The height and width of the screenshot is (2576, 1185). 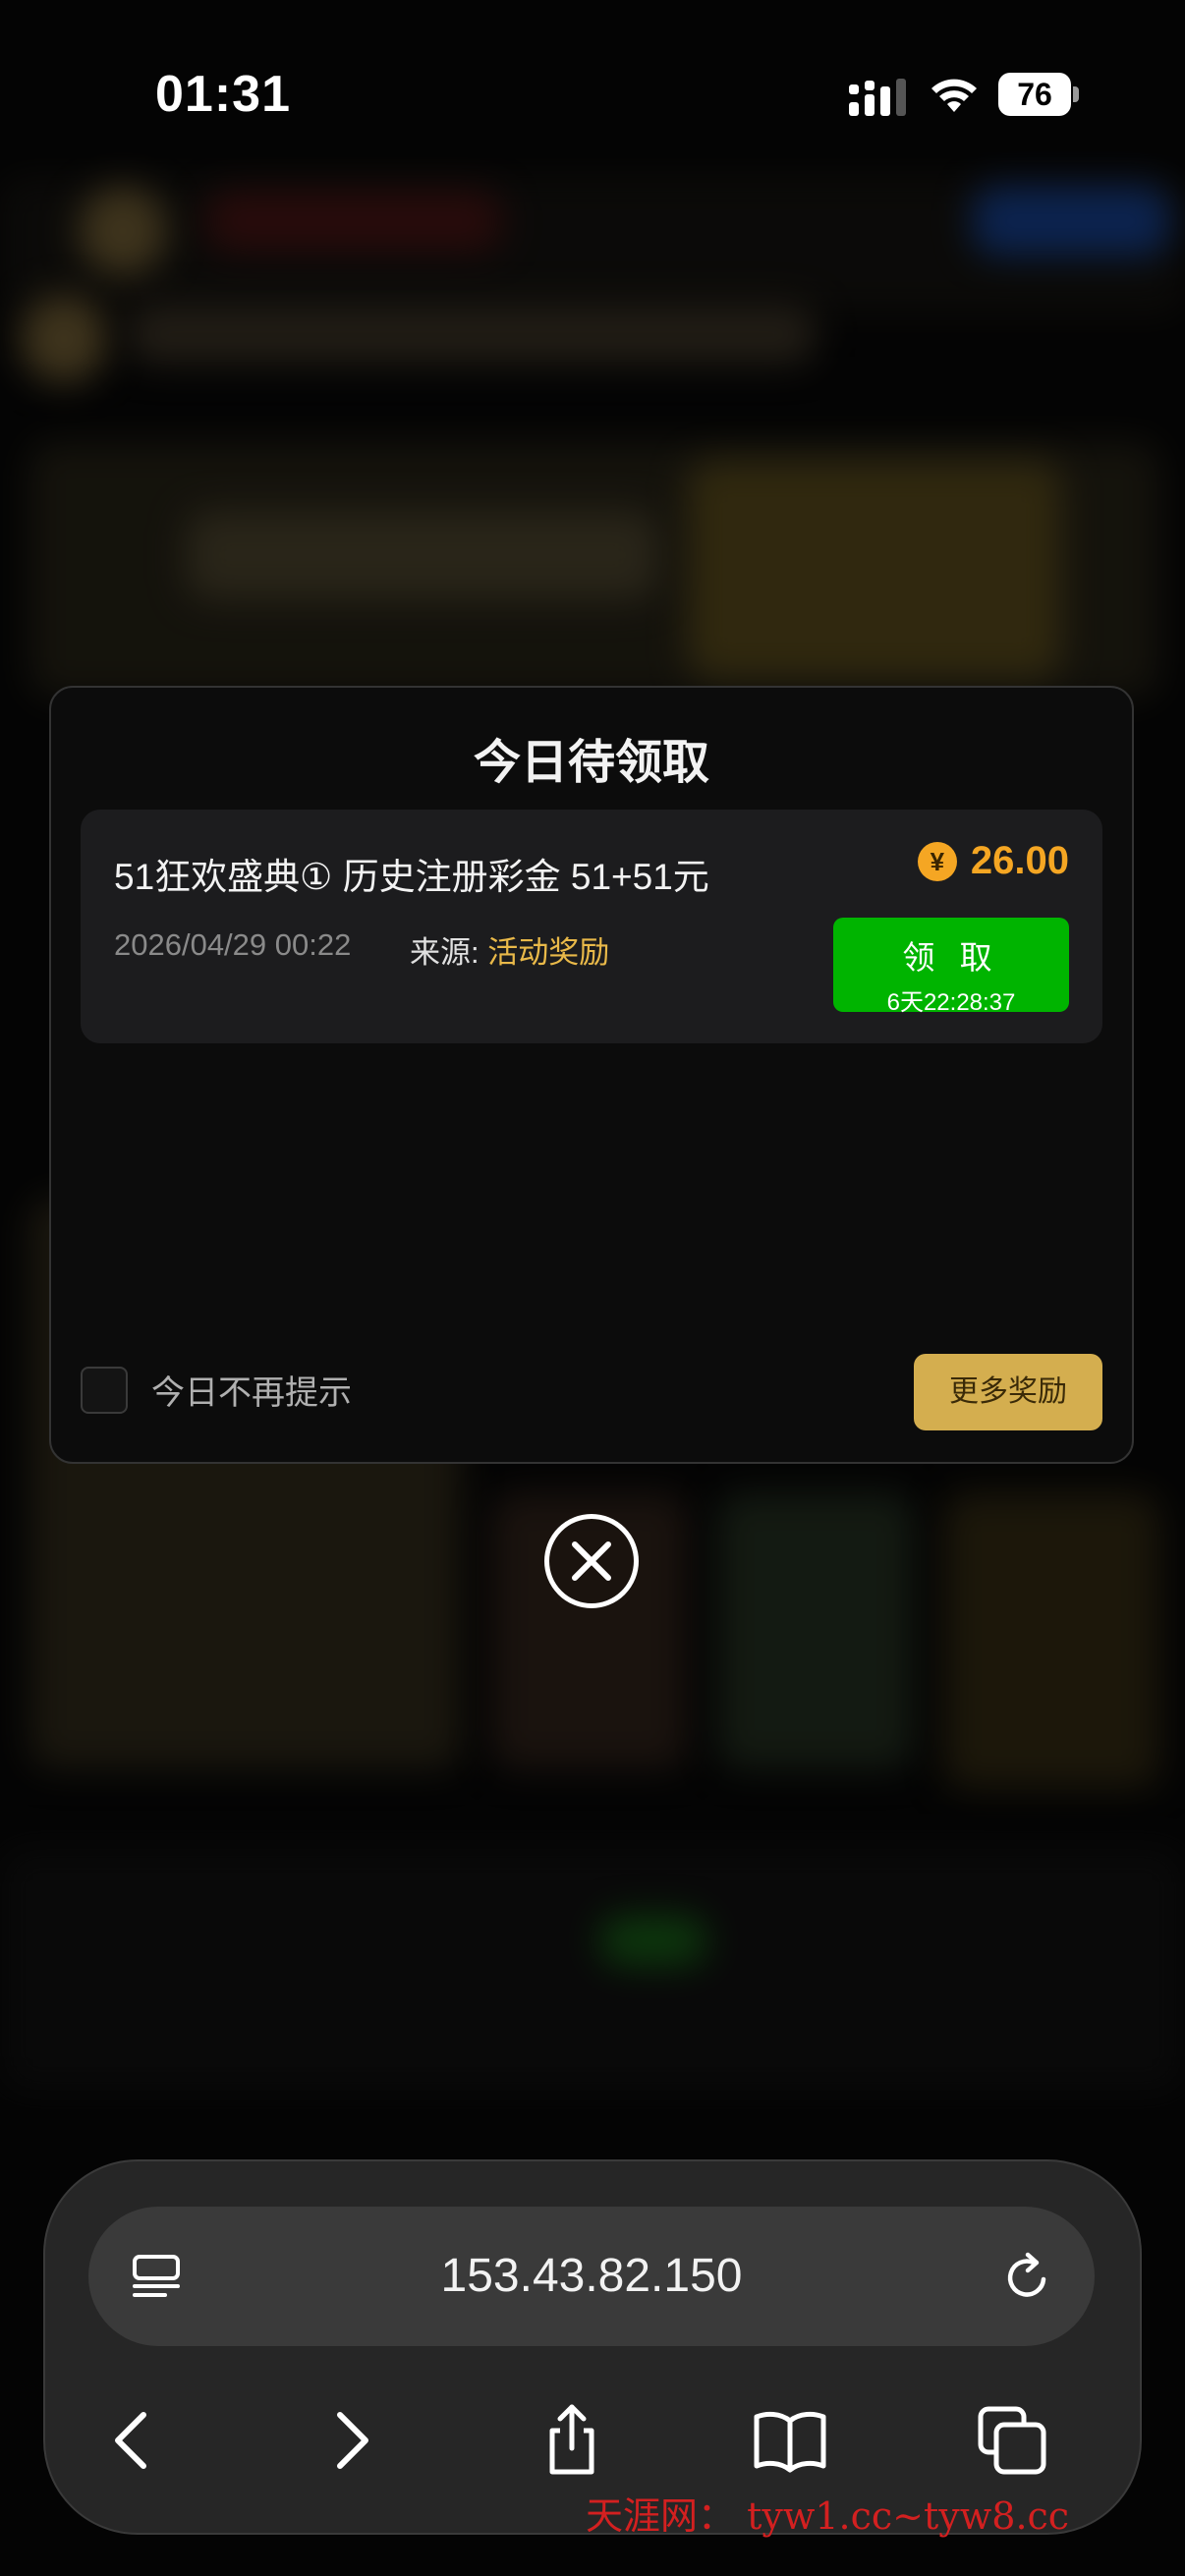 What do you see at coordinates (1008, 1392) in the screenshot?
I see `more-rewards-button: 更多奖励` at bounding box center [1008, 1392].